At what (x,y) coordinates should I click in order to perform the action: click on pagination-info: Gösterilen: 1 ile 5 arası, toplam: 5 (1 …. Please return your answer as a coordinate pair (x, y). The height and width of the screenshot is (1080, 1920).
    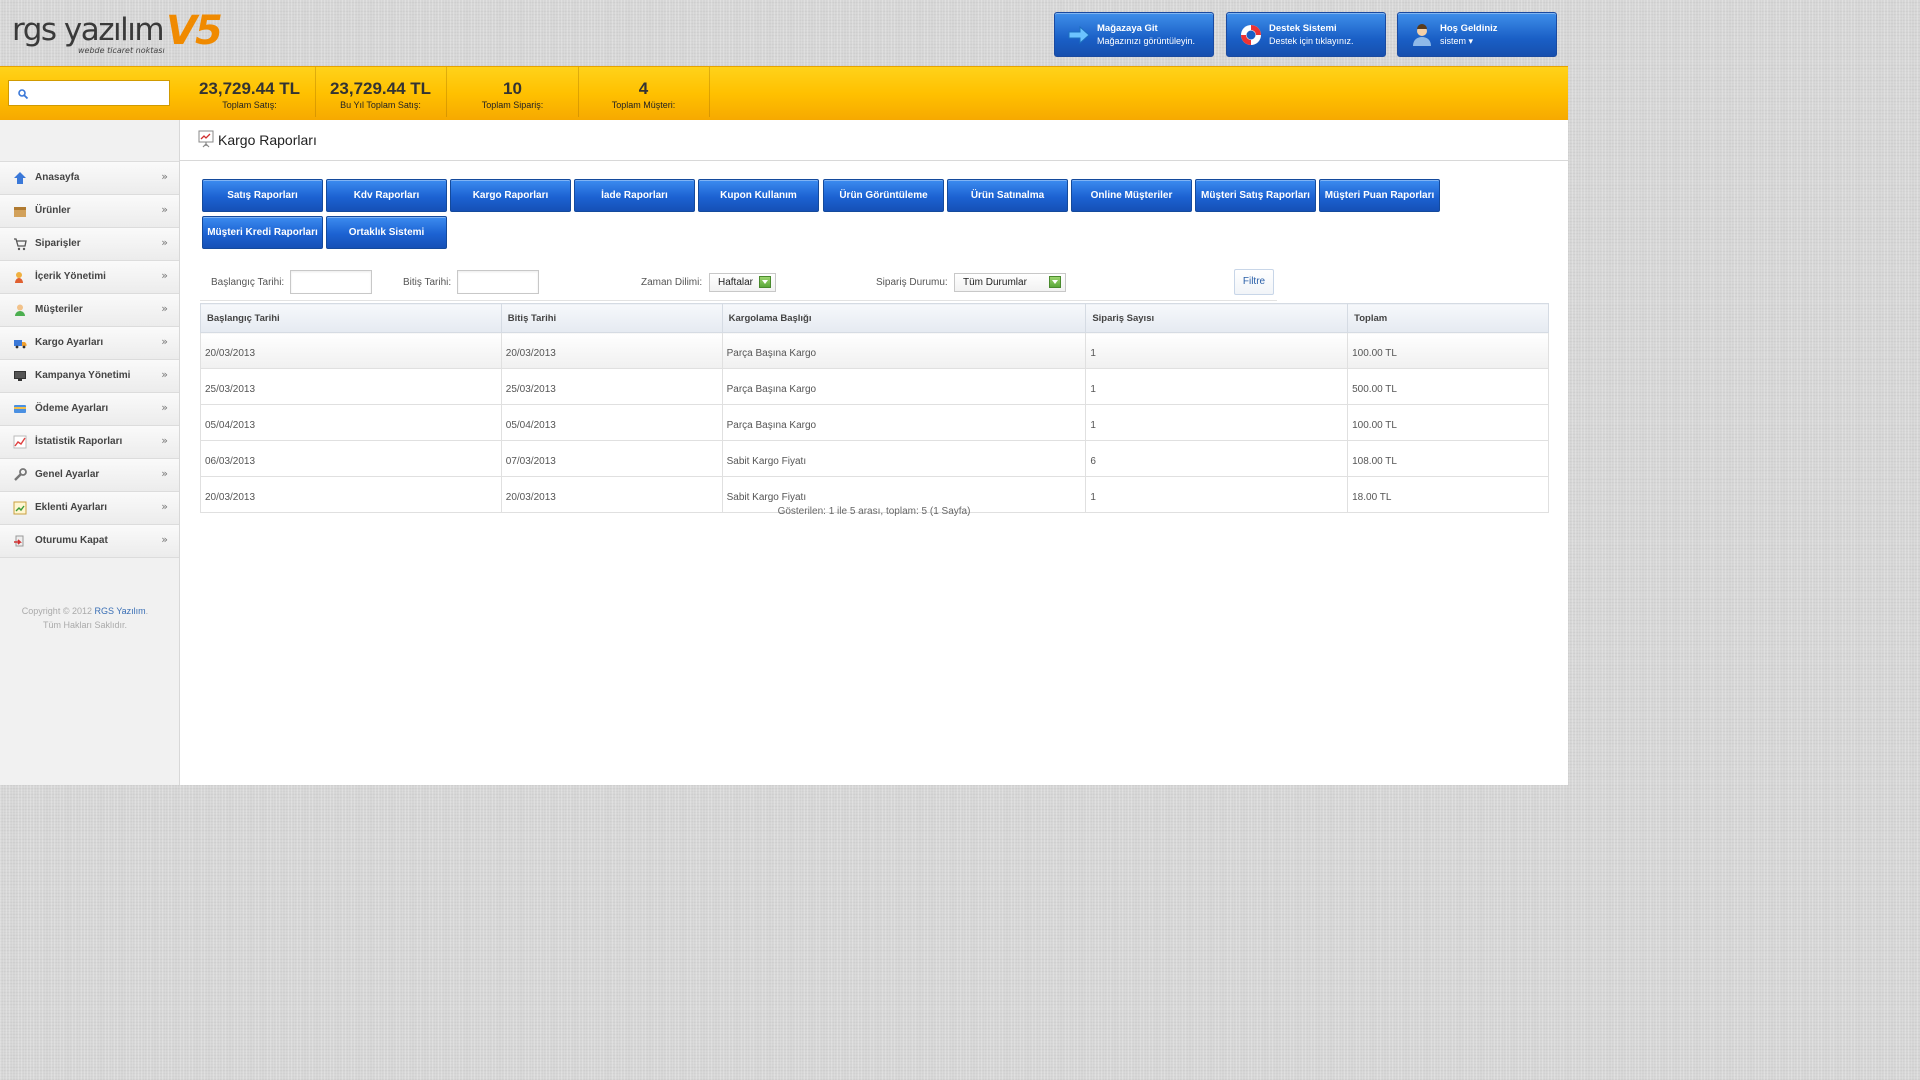
    Looking at the image, I should click on (874, 511).